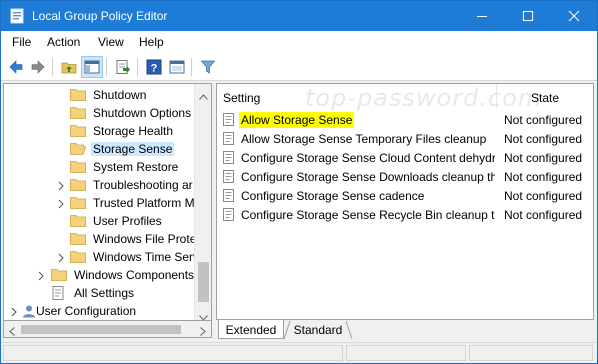 This screenshot has height=364, width=598. What do you see at coordinates (251, 329) in the screenshot?
I see `tab-extended: Extended` at bounding box center [251, 329].